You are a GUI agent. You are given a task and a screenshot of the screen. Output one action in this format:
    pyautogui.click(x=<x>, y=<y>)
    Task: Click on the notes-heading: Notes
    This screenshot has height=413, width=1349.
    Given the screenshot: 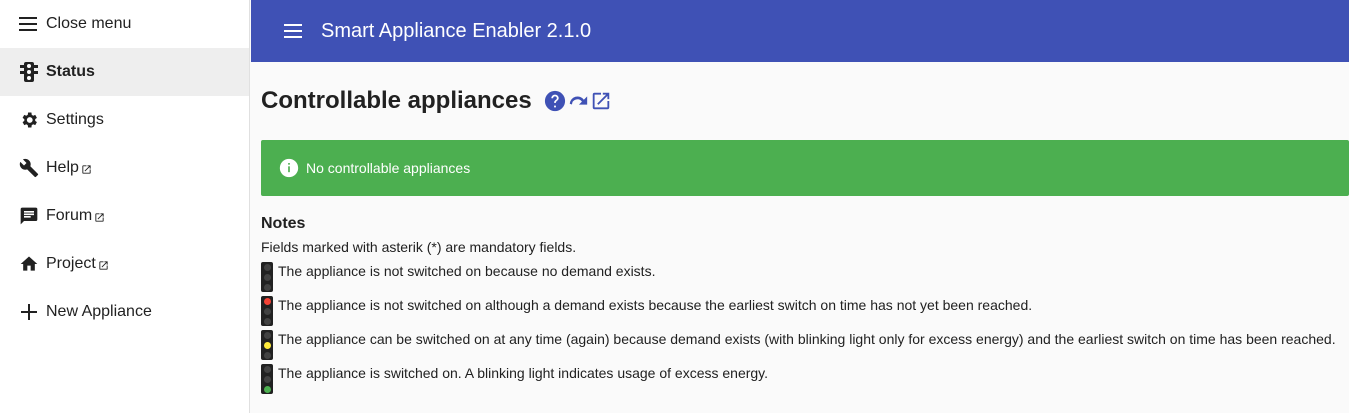 What is the action you would take?
    pyautogui.click(x=283, y=223)
    